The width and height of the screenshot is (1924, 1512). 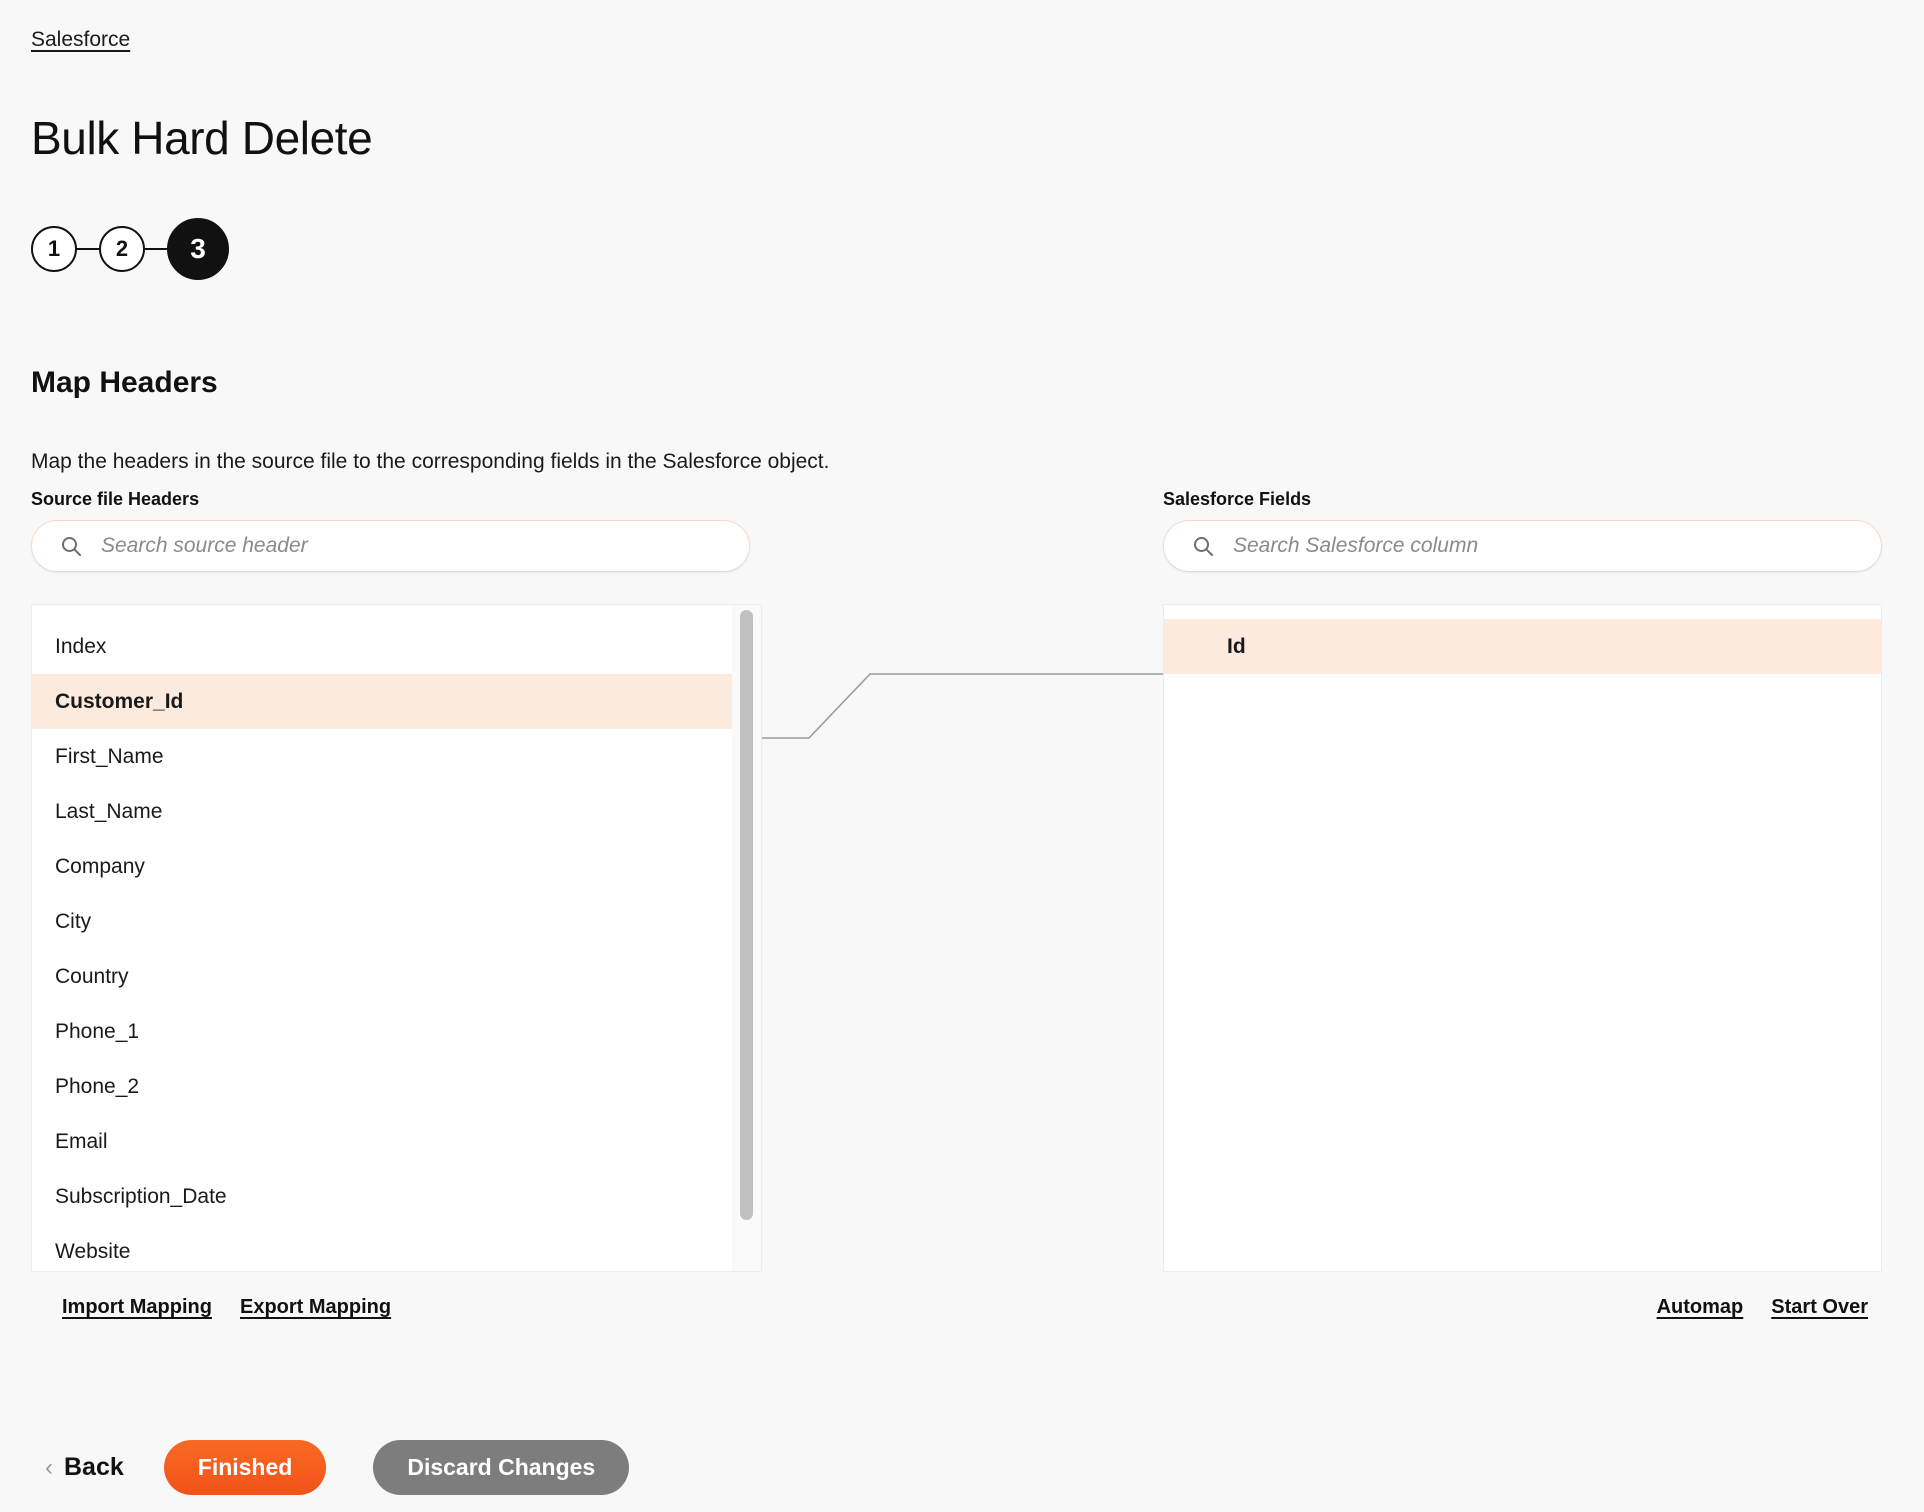 What do you see at coordinates (382, 1247) in the screenshot?
I see `list-item: Website` at bounding box center [382, 1247].